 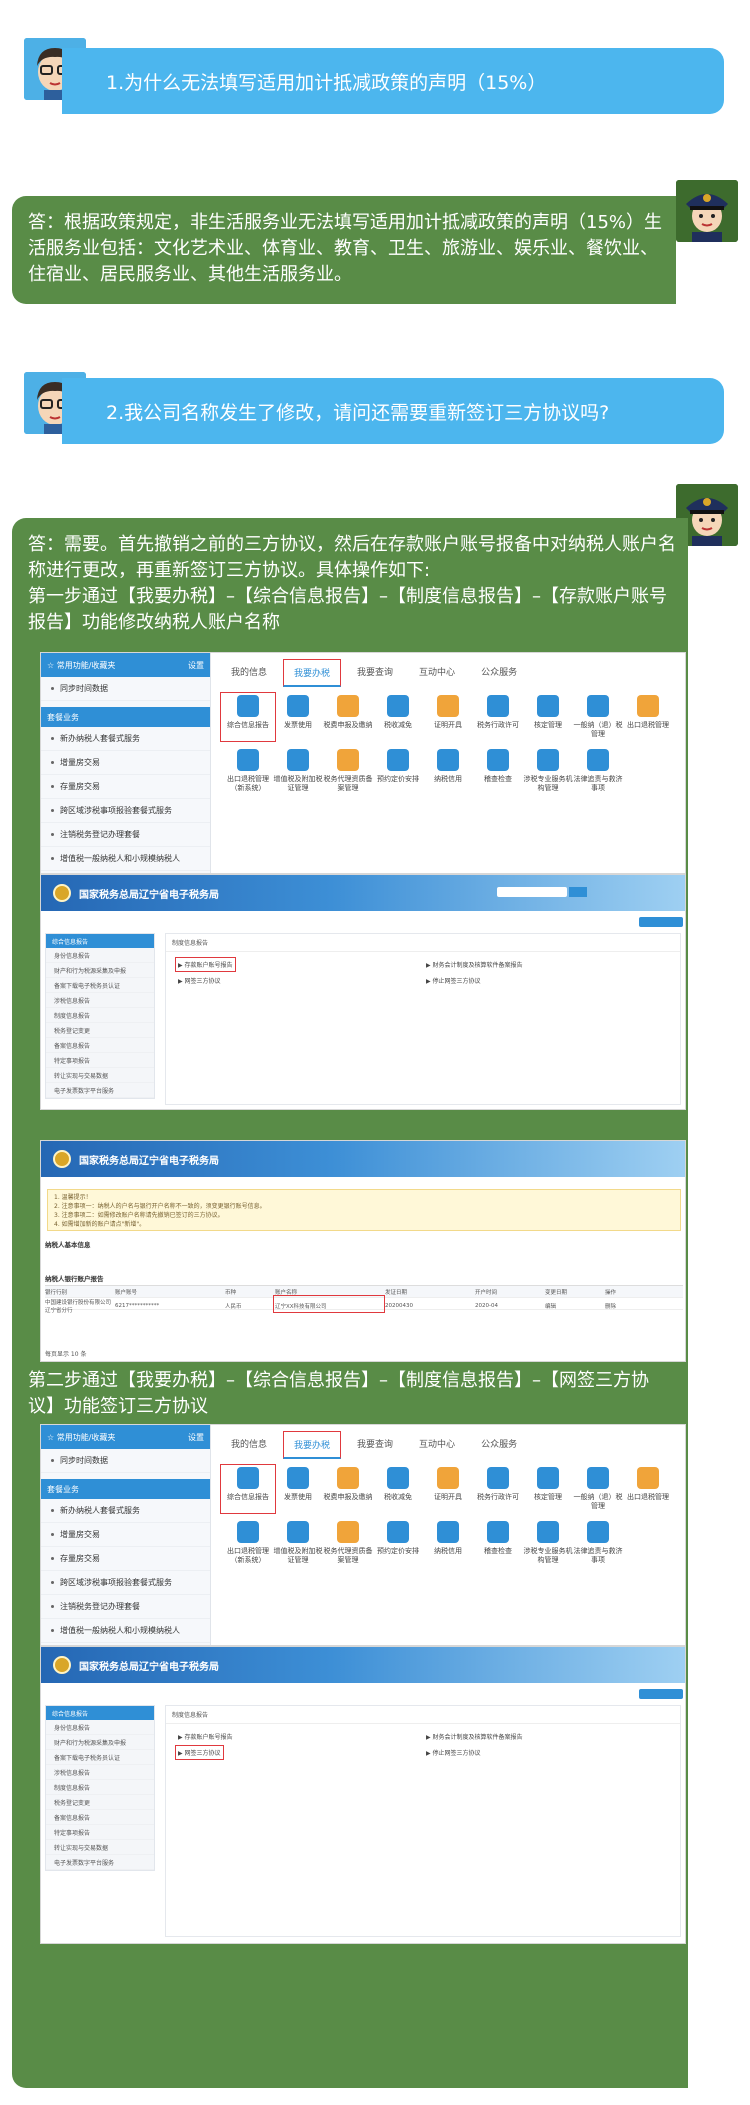 I want to click on account-name-highlight, so click(x=329, y=1304).